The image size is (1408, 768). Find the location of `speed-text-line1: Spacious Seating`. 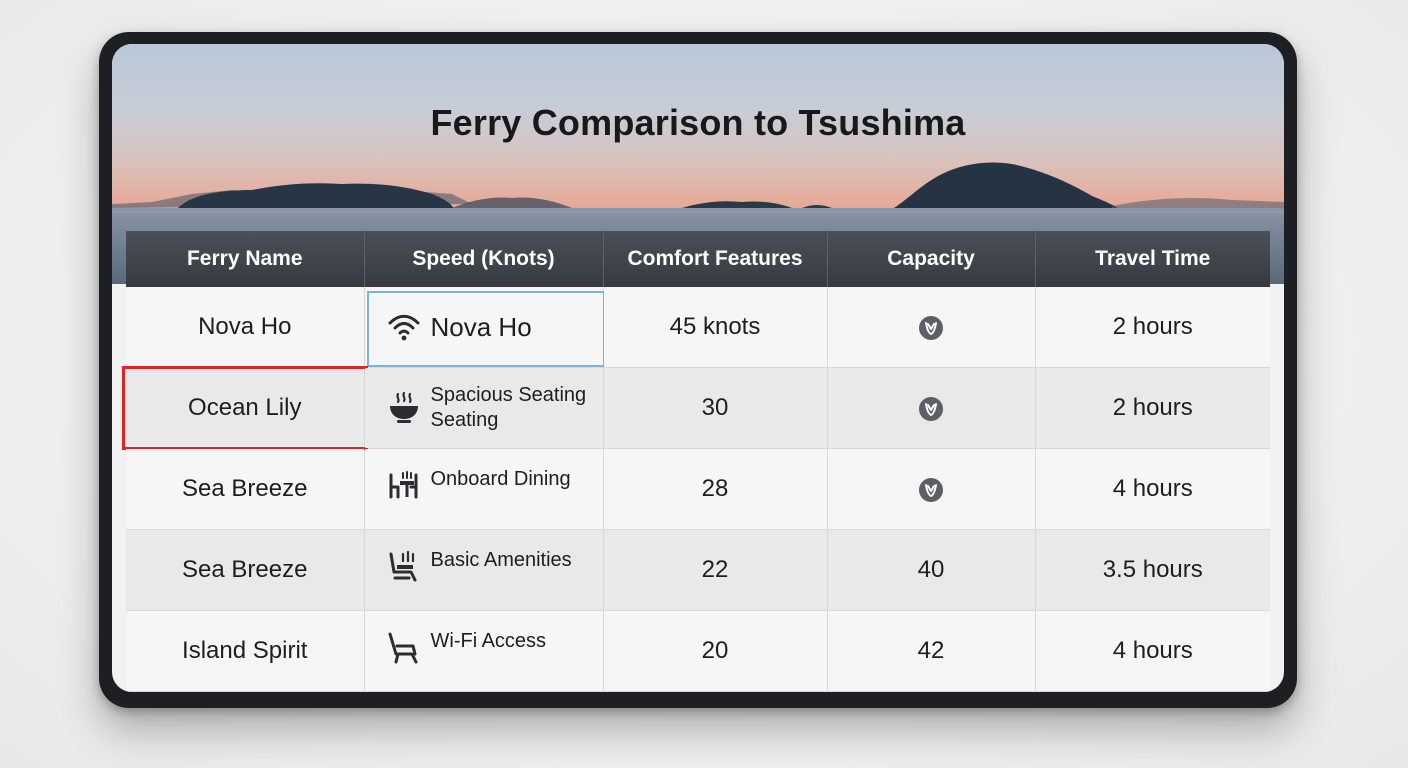

speed-text-line1: Spacious Seating is located at coordinates (508, 395).